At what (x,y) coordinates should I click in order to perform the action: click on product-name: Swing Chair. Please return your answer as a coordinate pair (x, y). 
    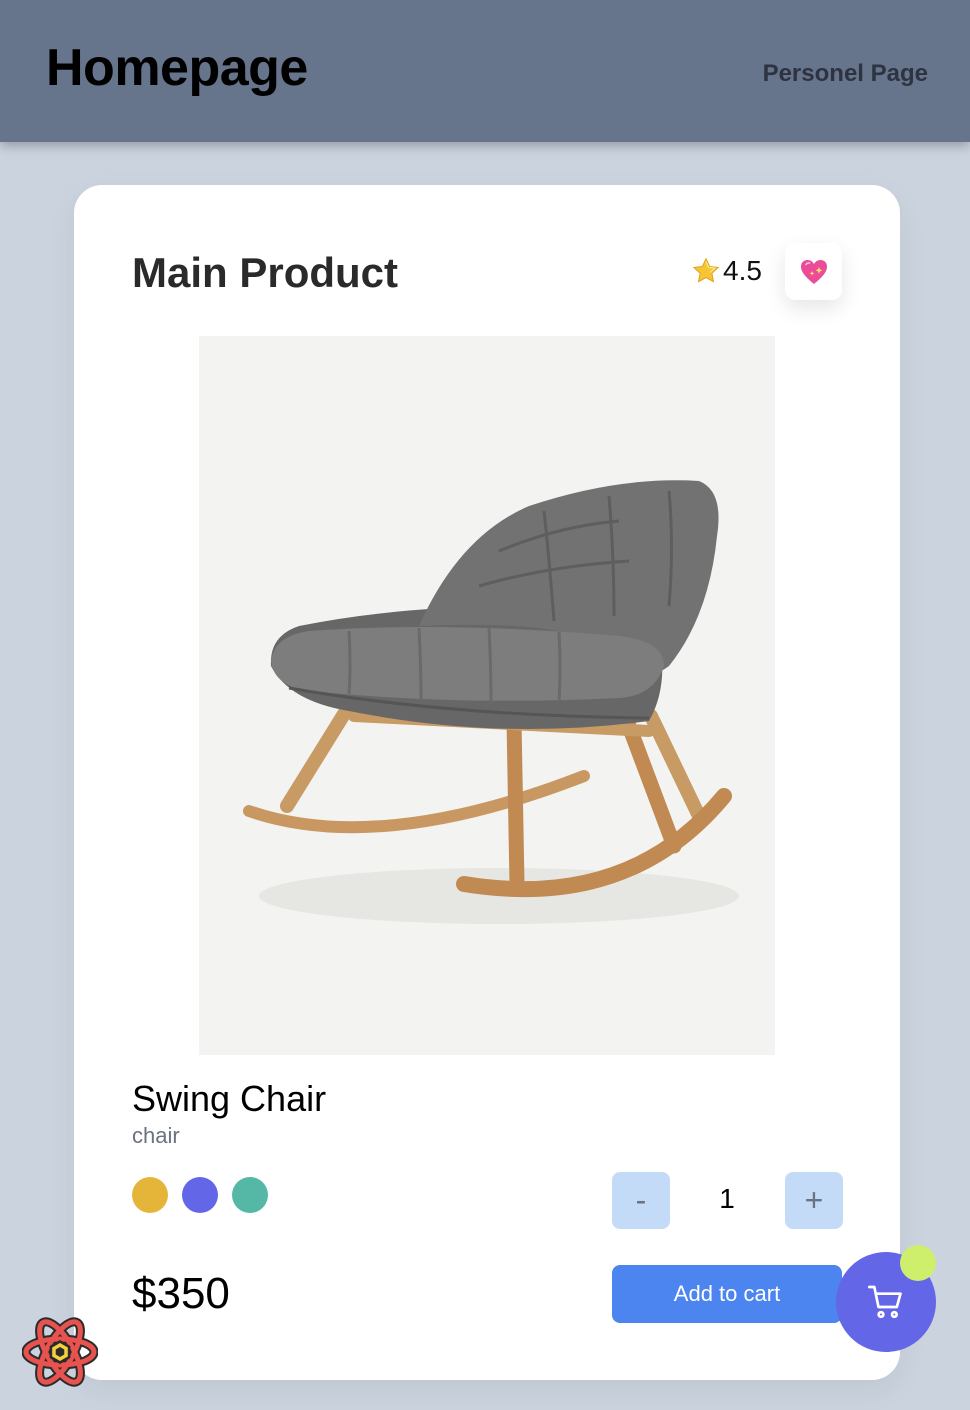
    Looking at the image, I should click on (229, 1098).